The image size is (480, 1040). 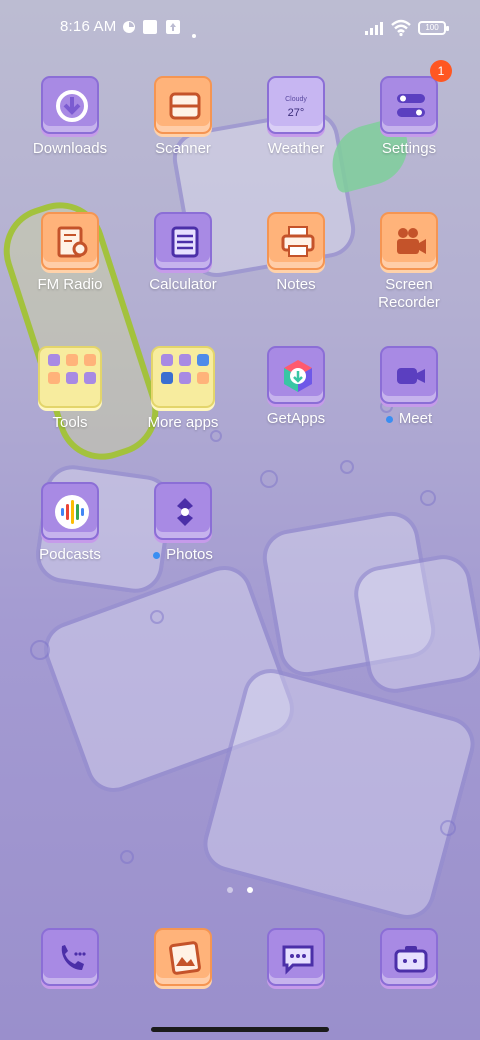 I want to click on app-meet: Meet, so click(x=409, y=401).